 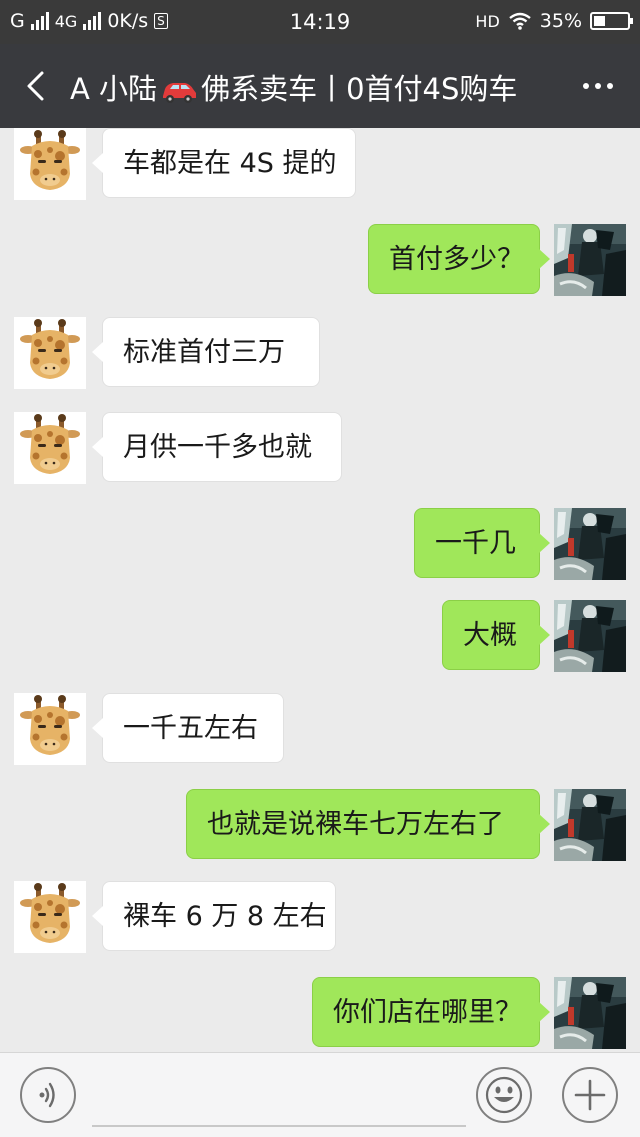 What do you see at coordinates (611, 21) in the screenshot?
I see `battery-icon` at bounding box center [611, 21].